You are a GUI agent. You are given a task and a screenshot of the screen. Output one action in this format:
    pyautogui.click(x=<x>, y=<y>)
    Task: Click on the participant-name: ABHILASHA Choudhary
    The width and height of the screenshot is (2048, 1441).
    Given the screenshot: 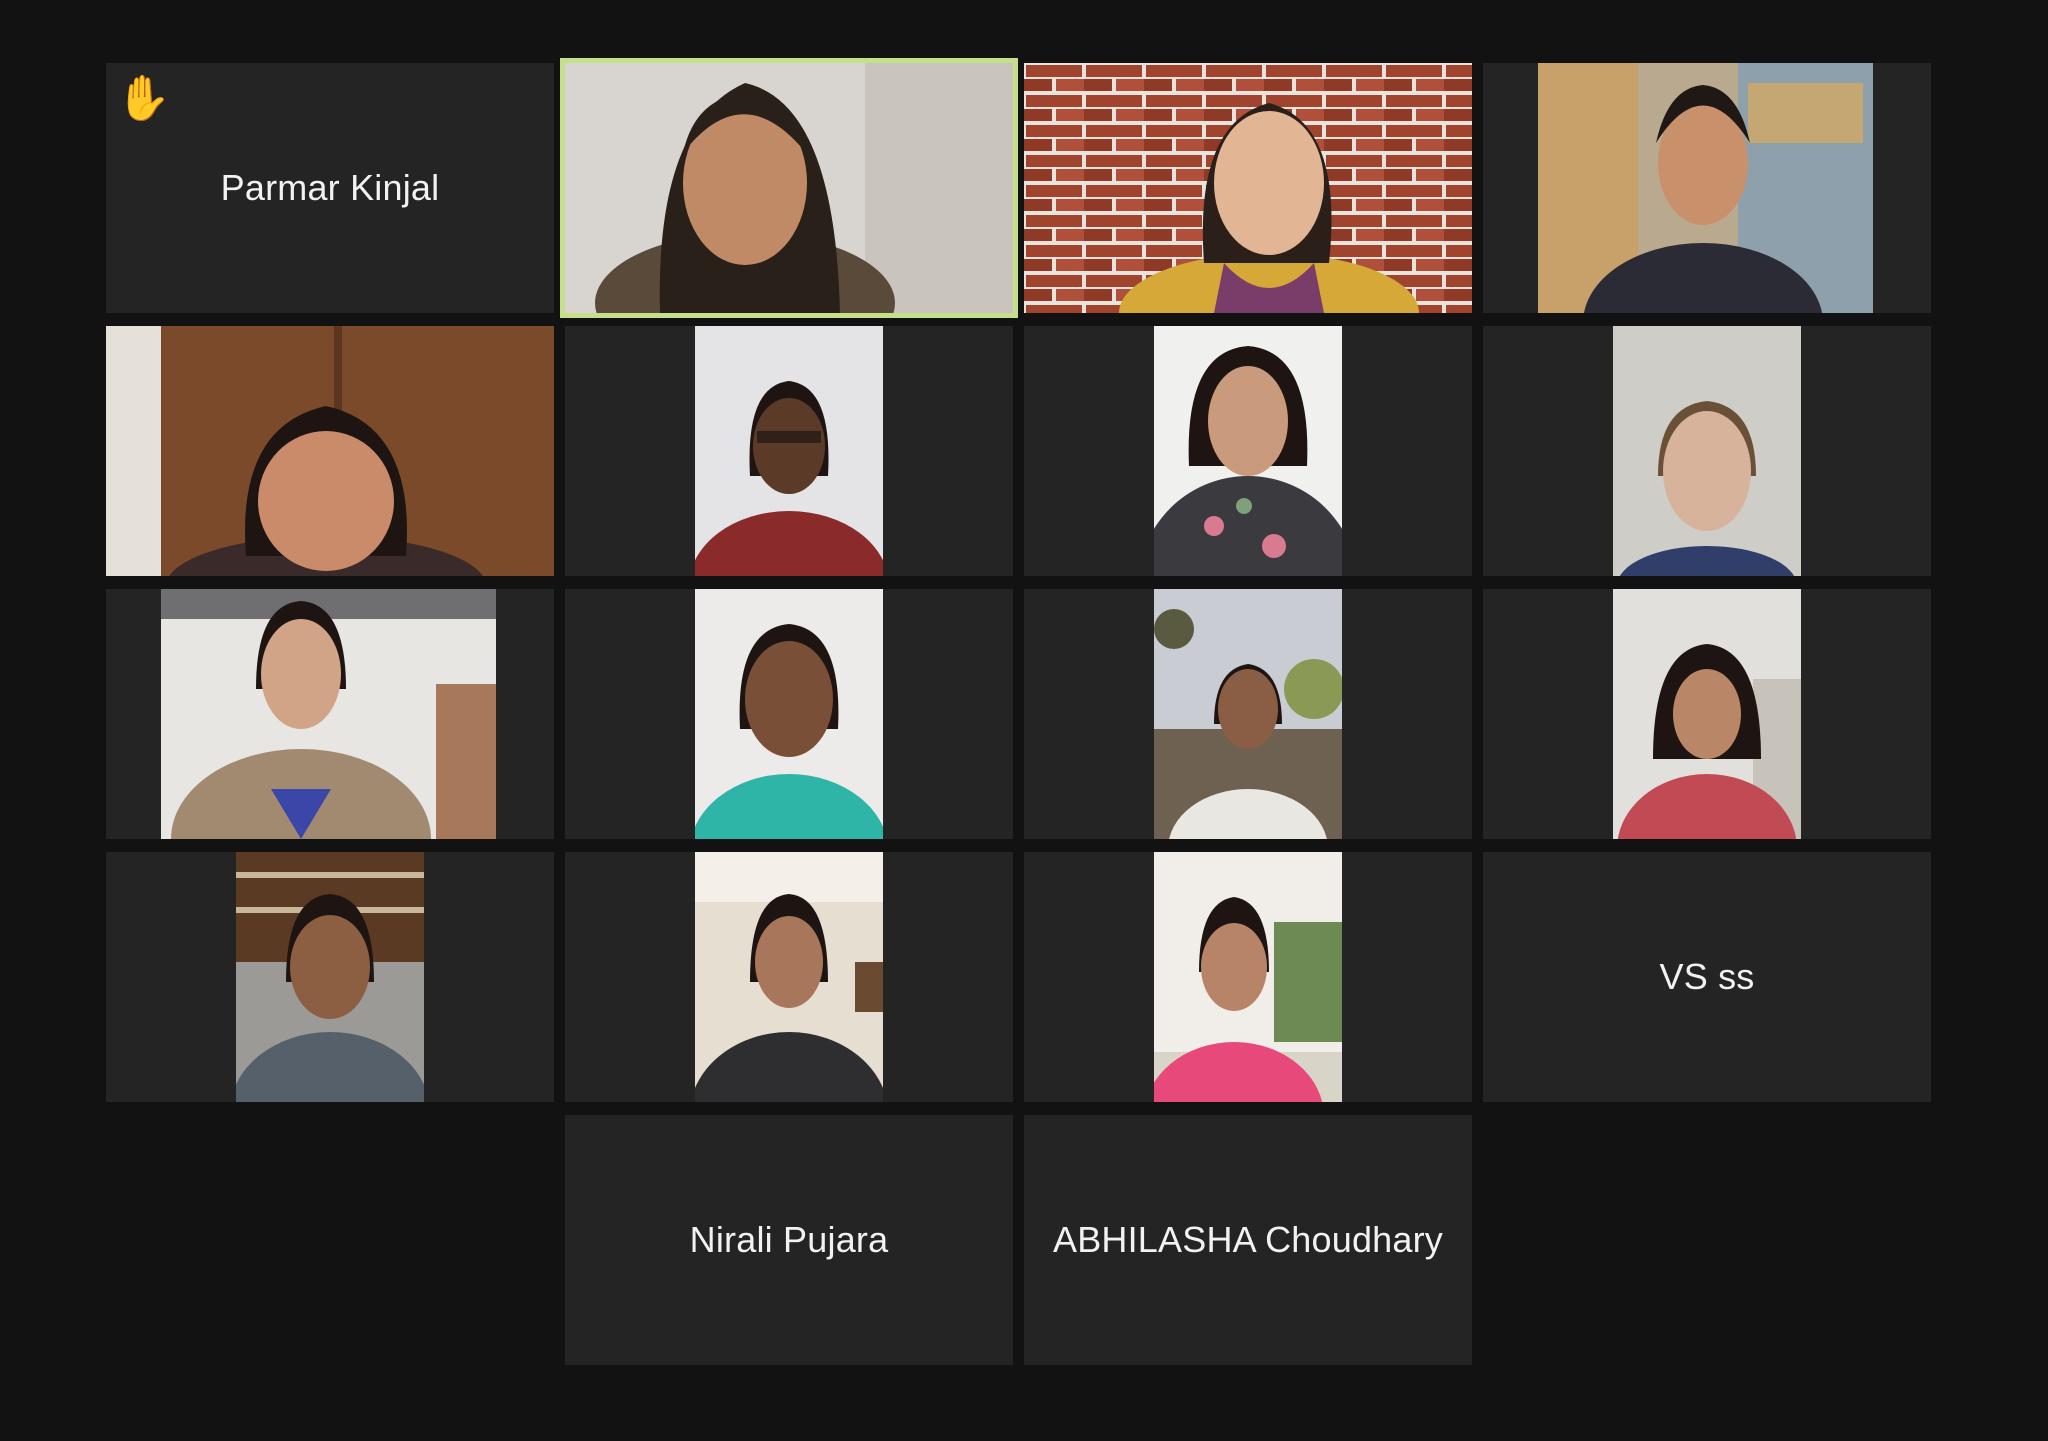 What is the action you would take?
    pyautogui.click(x=1247, y=1239)
    